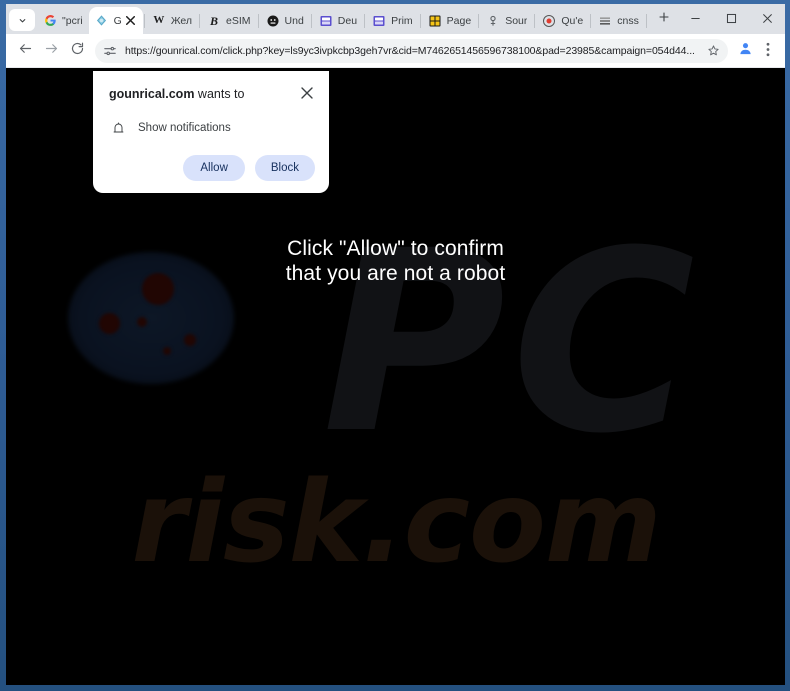  What do you see at coordinates (395, 273) in the screenshot?
I see `headline-line-2: that you are not a robot` at bounding box center [395, 273].